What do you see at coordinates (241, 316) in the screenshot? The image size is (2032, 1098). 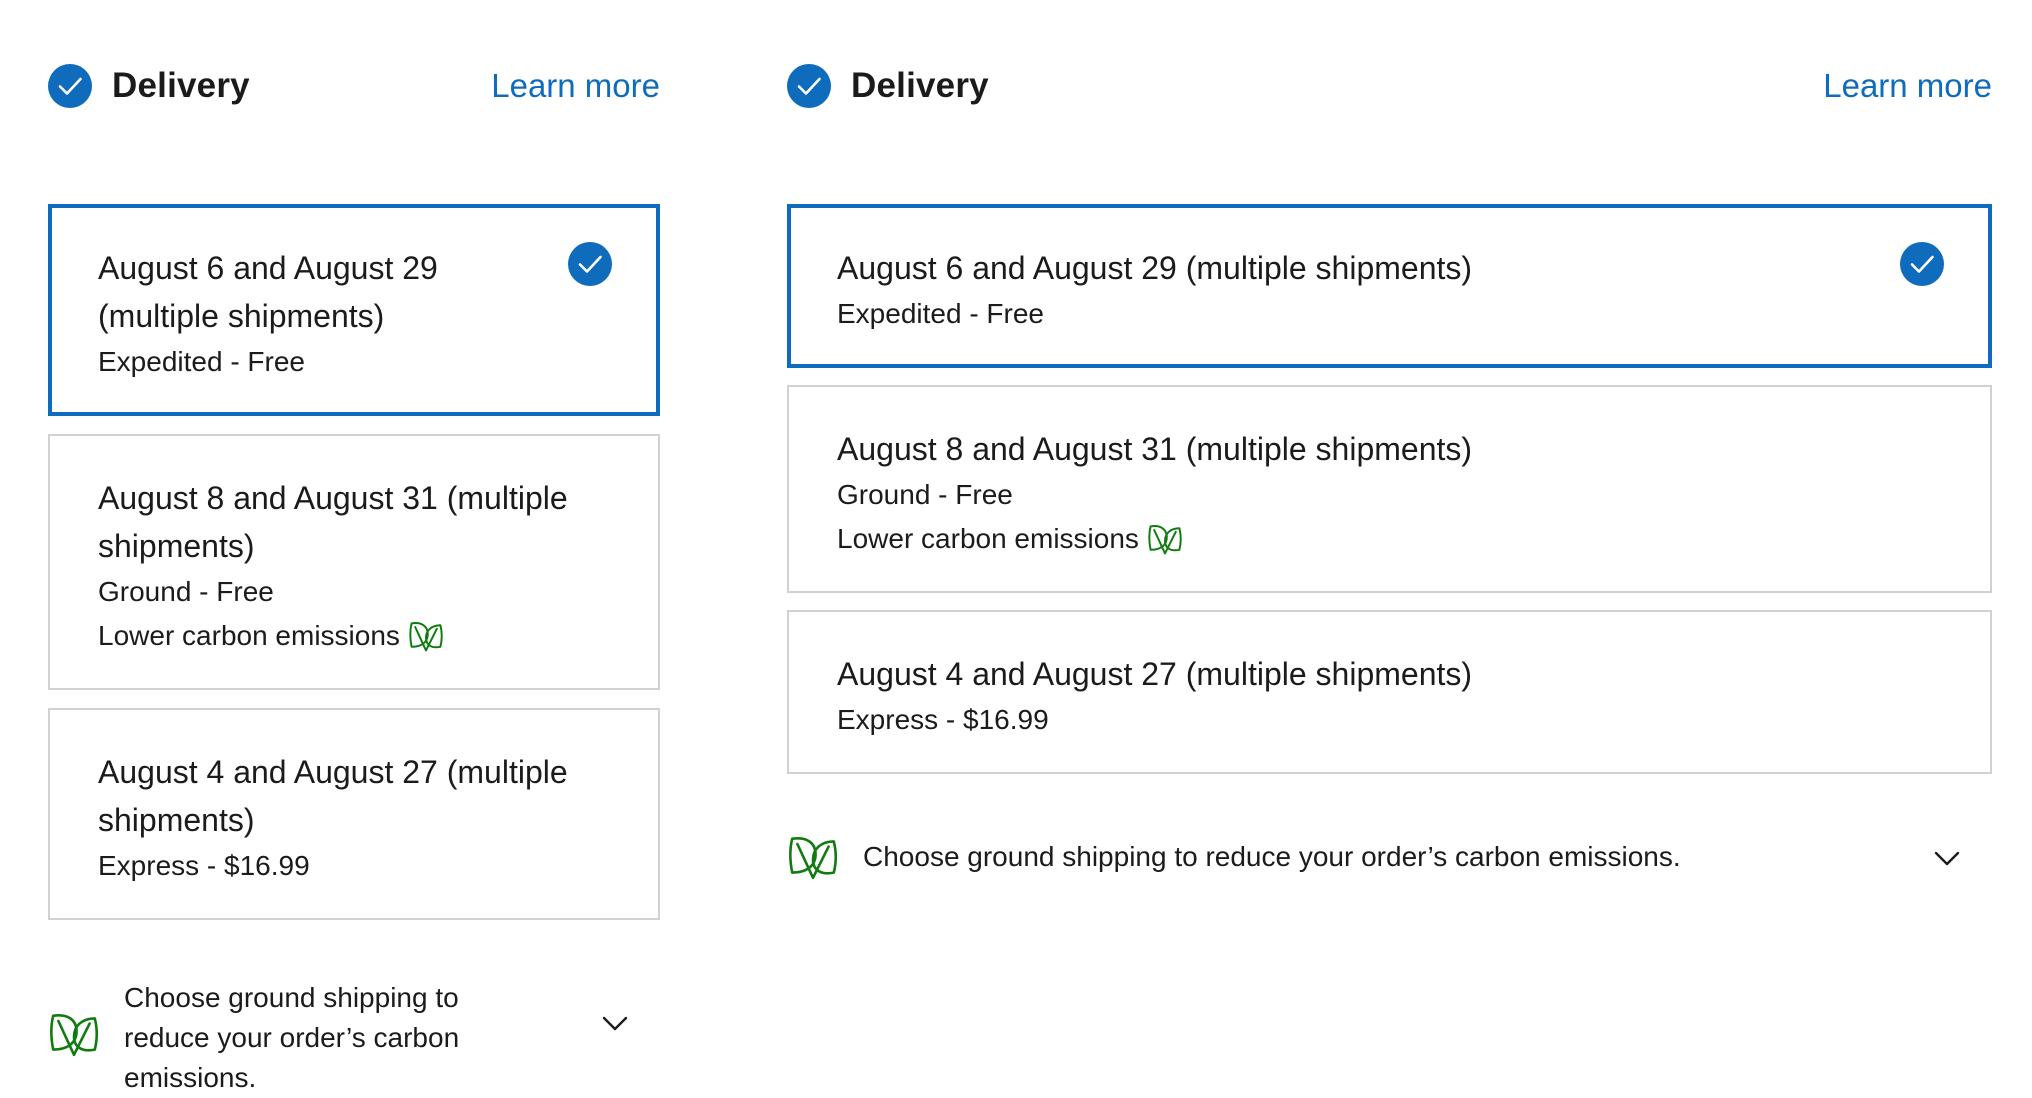 I see `option-date-line: (multiple shipments)` at bounding box center [241, 316].